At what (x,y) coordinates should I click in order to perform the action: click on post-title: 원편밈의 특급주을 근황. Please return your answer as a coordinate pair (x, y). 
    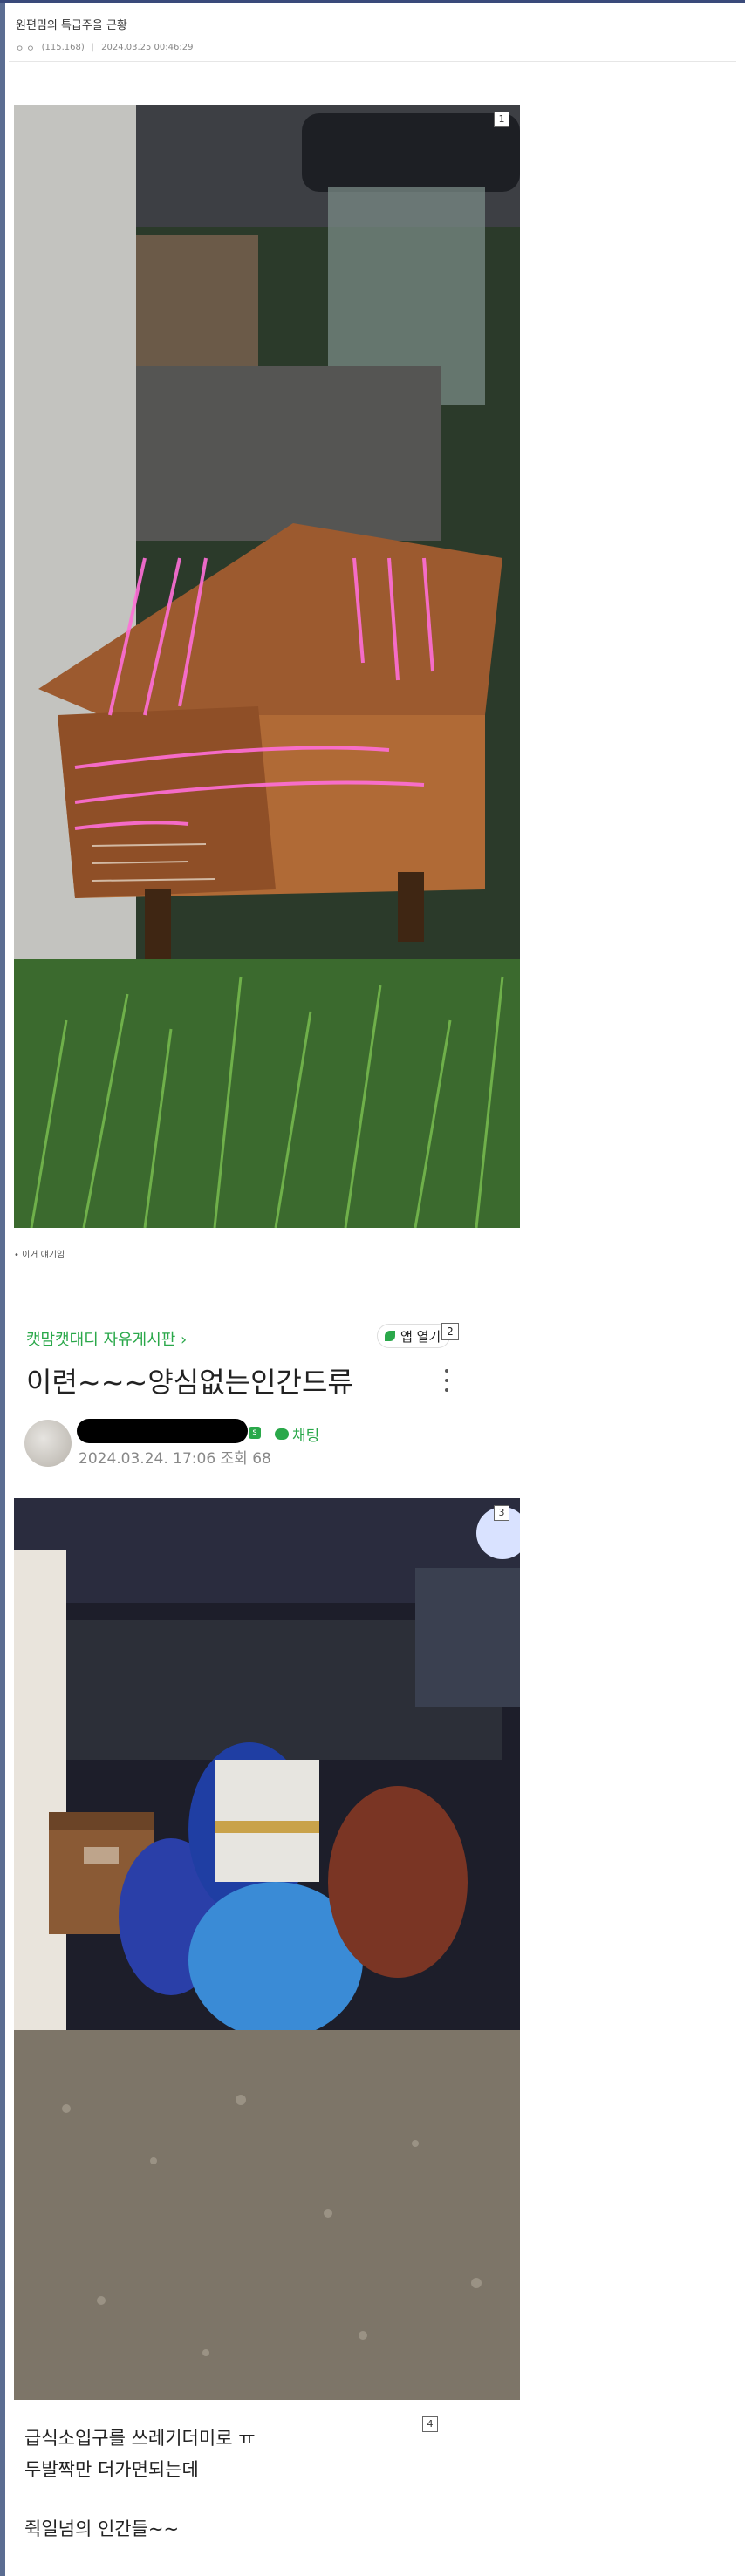
    Looking at the image, I should click on (71, 26).